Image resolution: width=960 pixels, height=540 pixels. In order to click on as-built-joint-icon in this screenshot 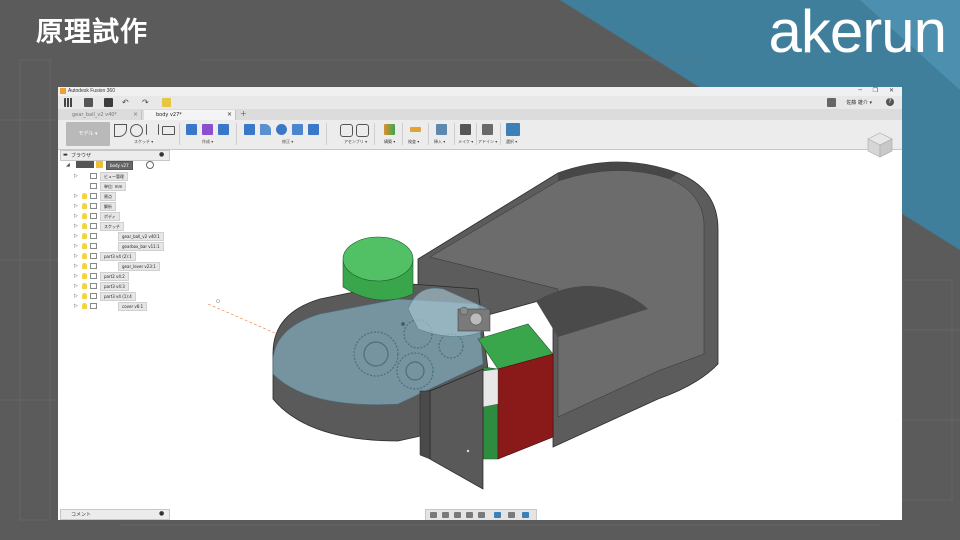, I will do `click(362, 130)`.